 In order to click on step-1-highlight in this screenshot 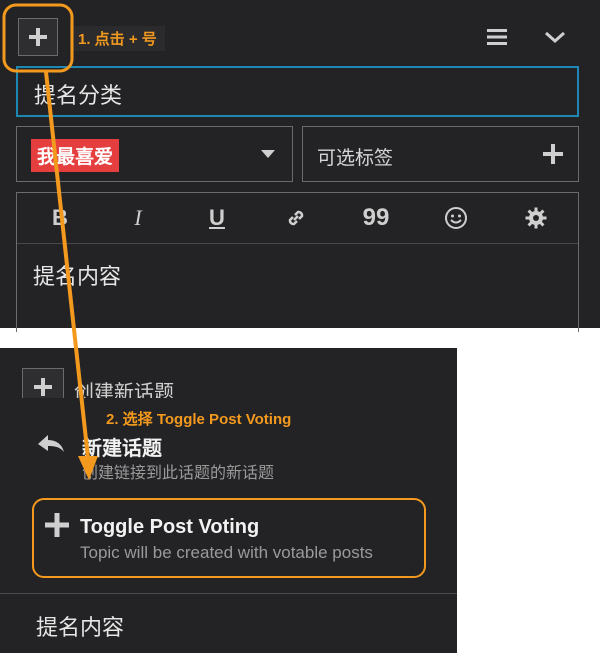, I will do `click(38, 38)`.